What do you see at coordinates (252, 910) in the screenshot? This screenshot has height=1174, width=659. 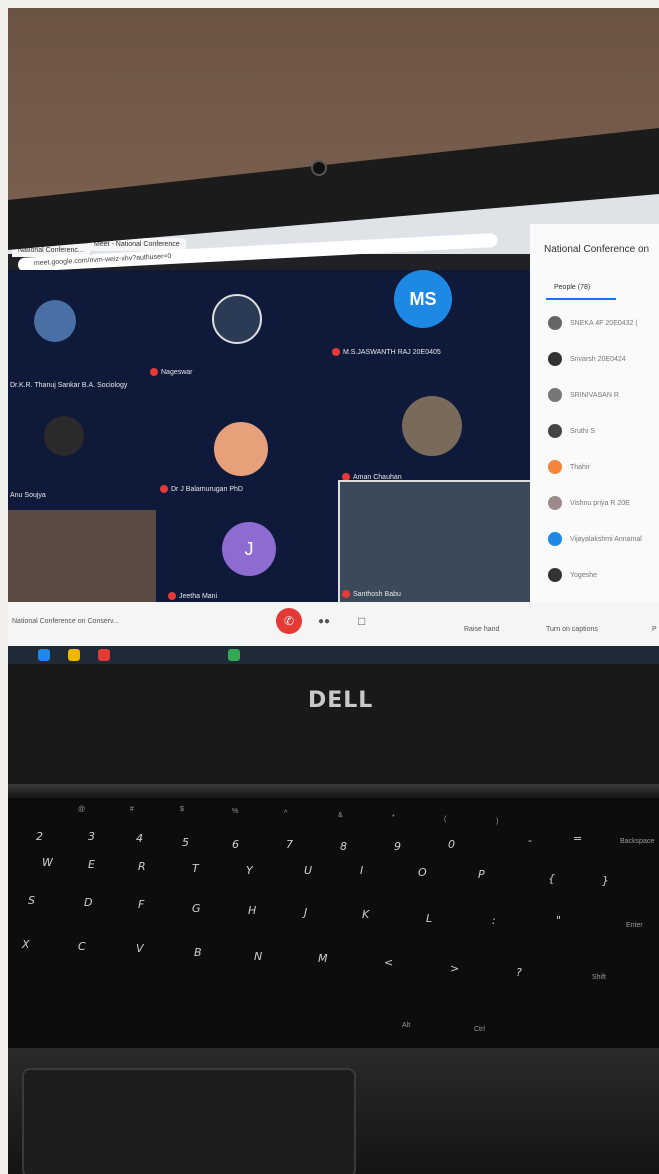 I see `key-h: H` at bounding box center [252, 910].